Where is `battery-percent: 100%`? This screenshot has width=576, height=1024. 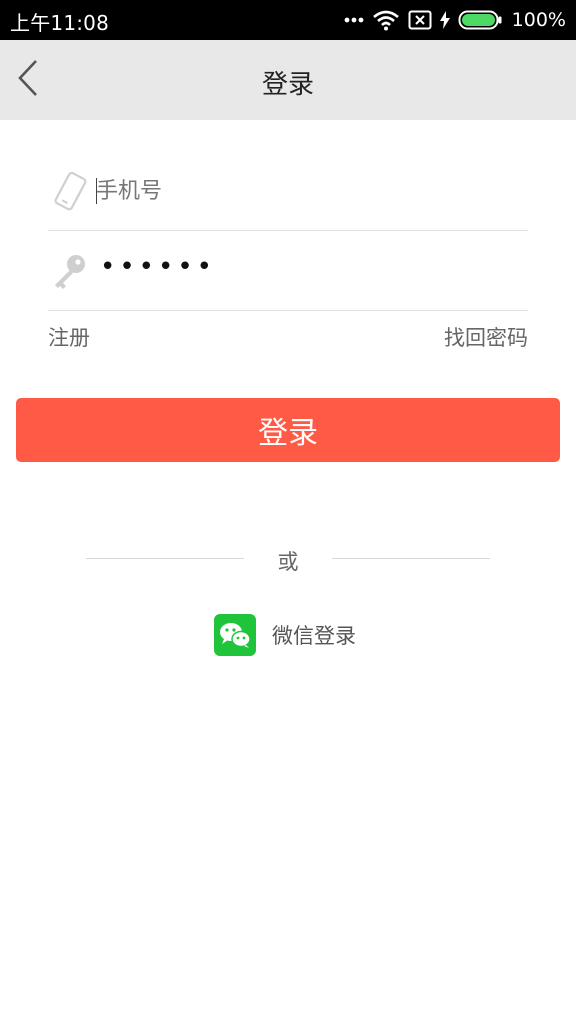
battery-percent: 100% is located at coordinates (538, 20).